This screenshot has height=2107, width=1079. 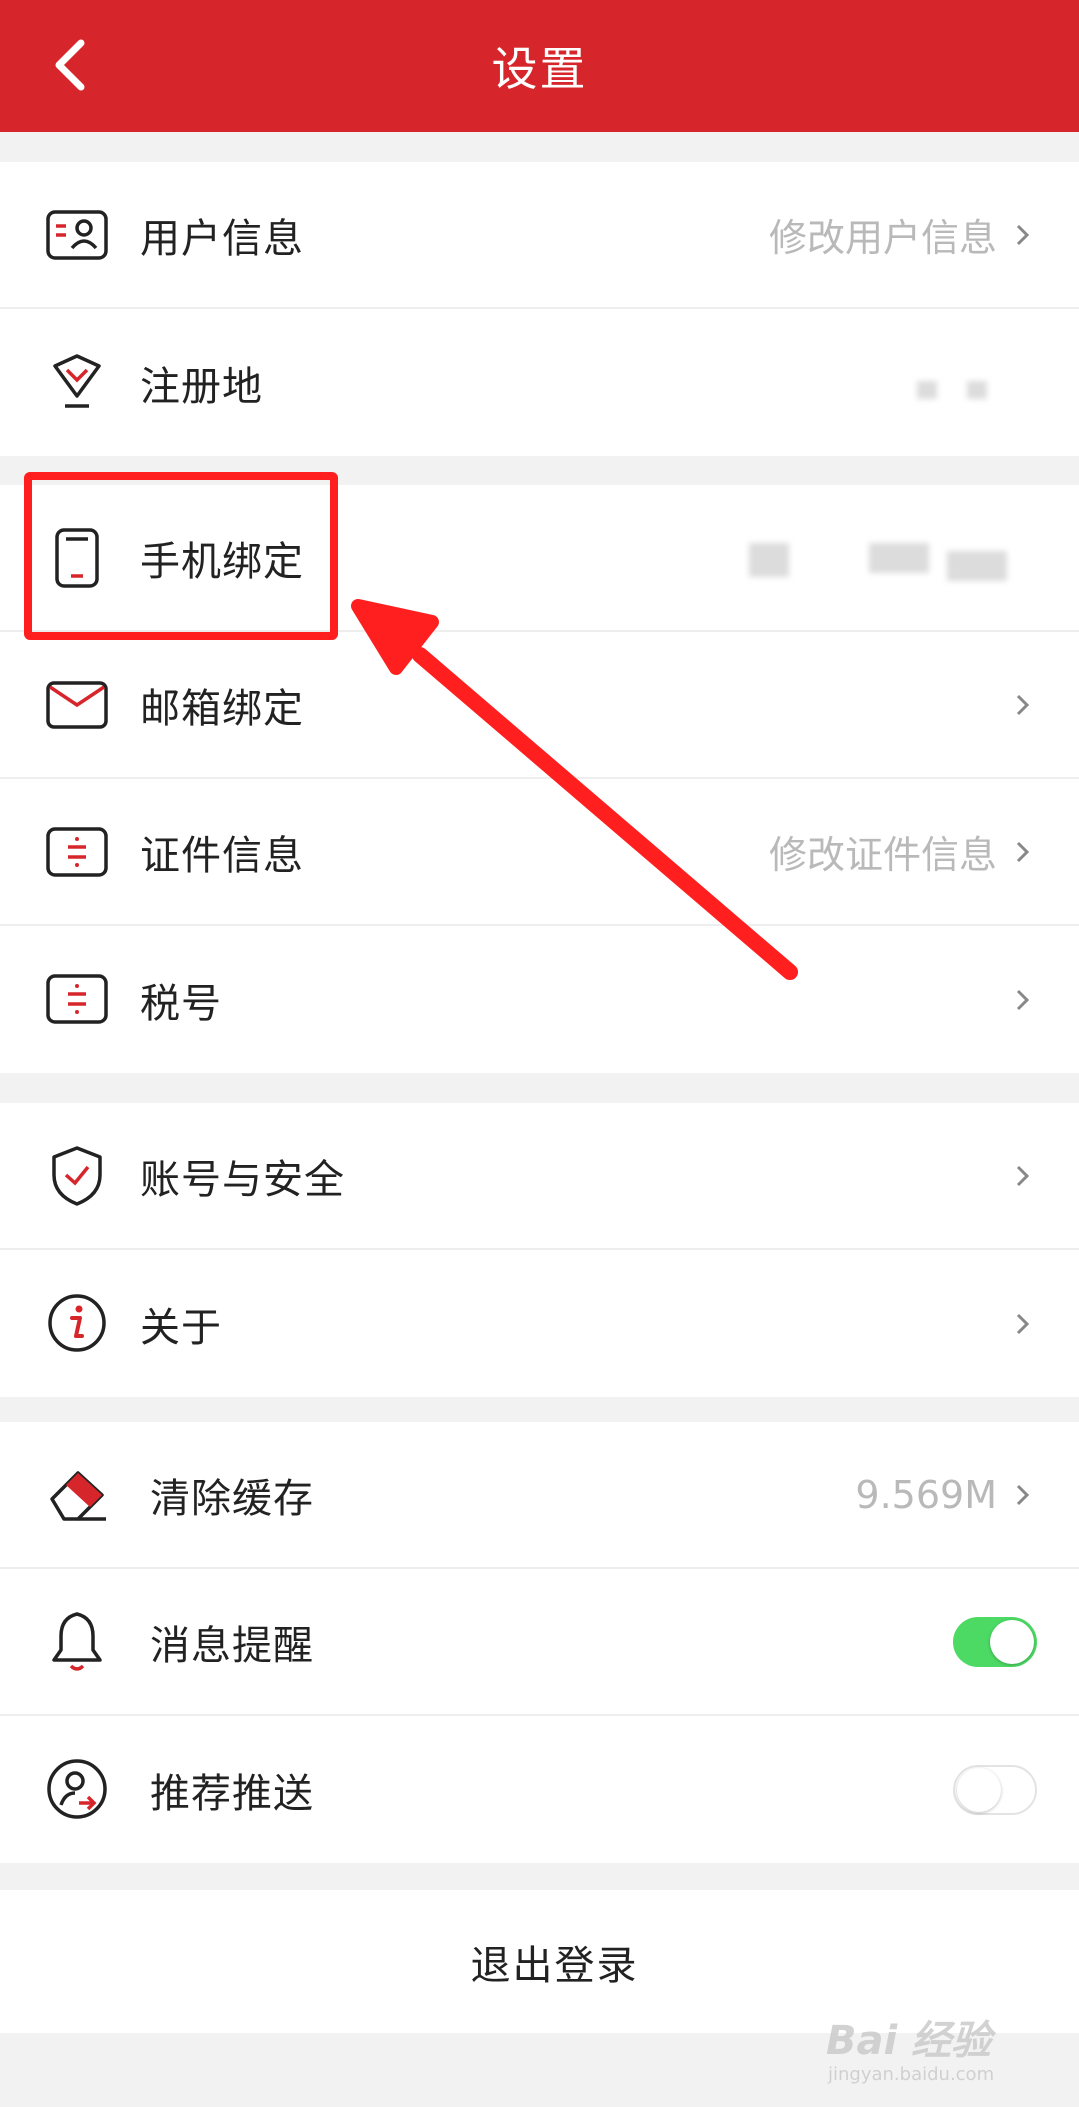 What do you see at coordinates (201, 386) in the screenshot?
I see `row-label: 注册地` at bounding box center [201, 386].